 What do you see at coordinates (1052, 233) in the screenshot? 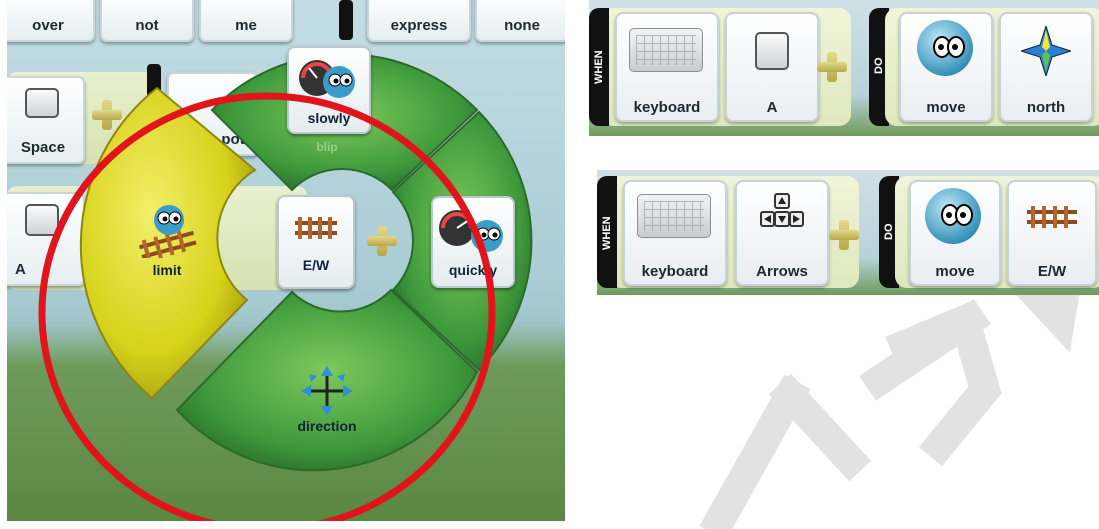
I see `tile-ew: E/W` at bounding box center [1052, 233].